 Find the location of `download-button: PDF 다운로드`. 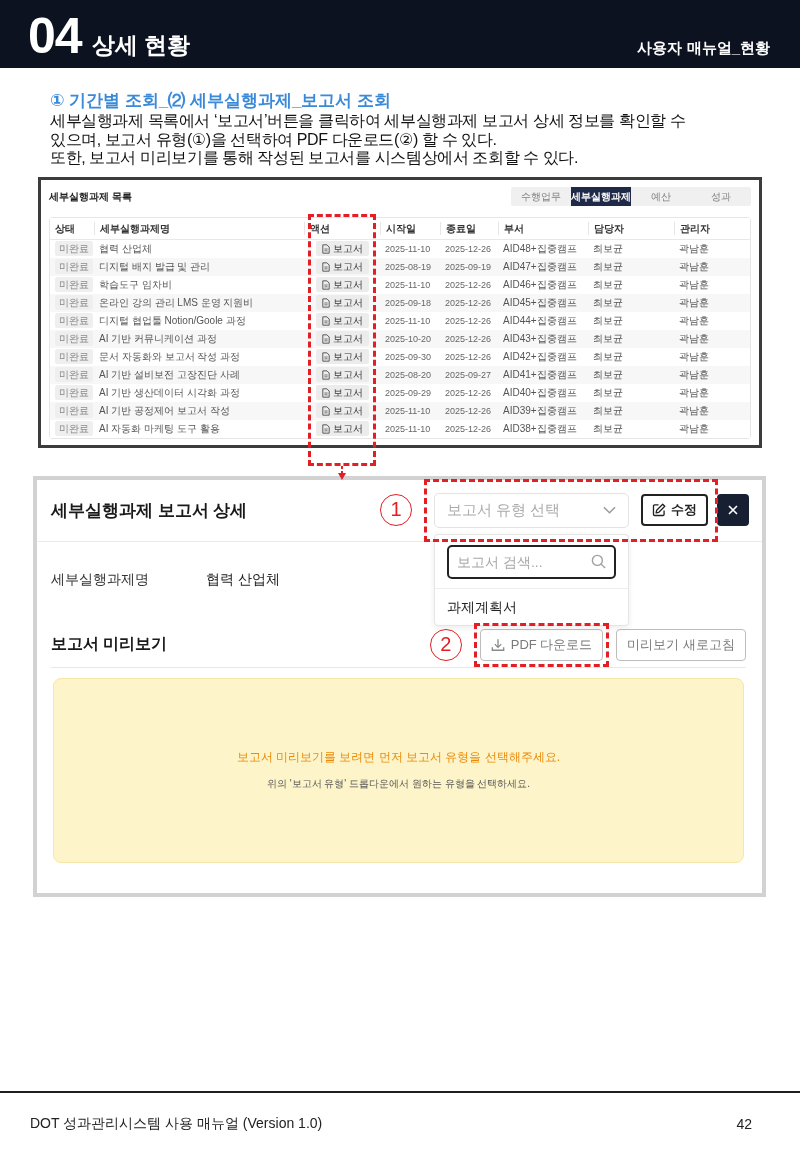

download-button: PDF 다운로드 is located at coordinates (541, 644).